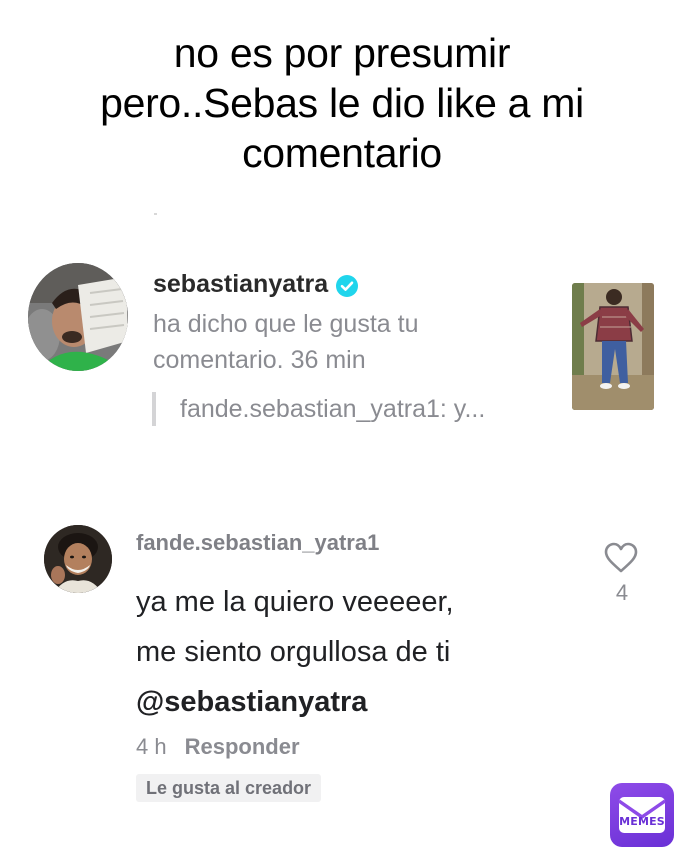  Describe the element at coordinates (342, 153) in the screenshot. I see `caption-line-3: comentario` at that location.